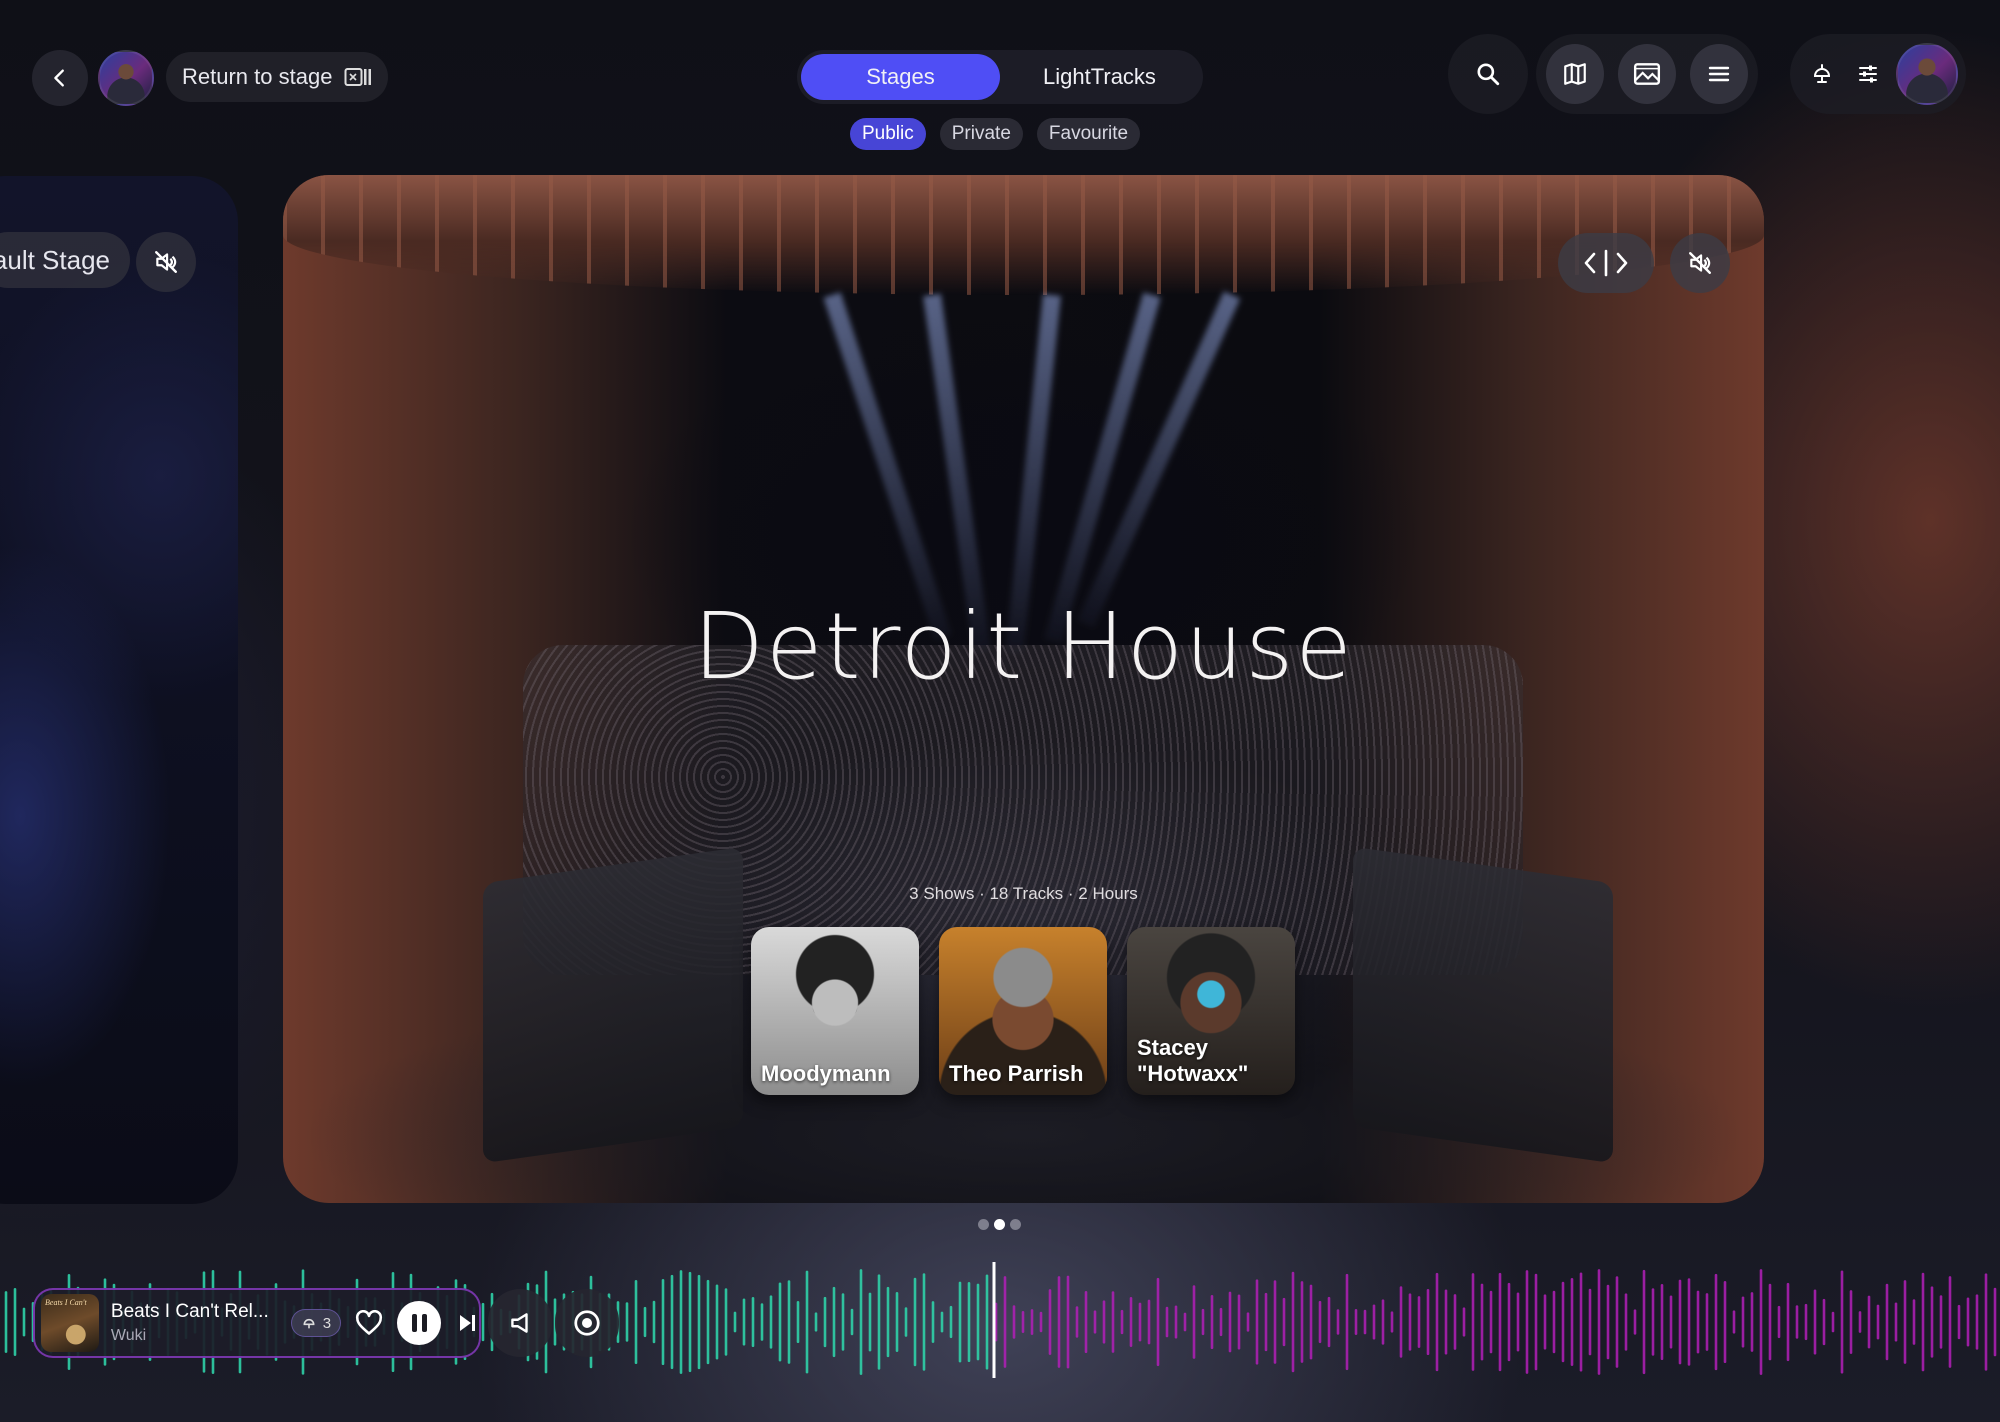  What do you see at coordinates (1211, 1011) in the screenshot?
I see `artist-card: Stacey "Hotwaxx"` at bounding box center [1211, 1011].